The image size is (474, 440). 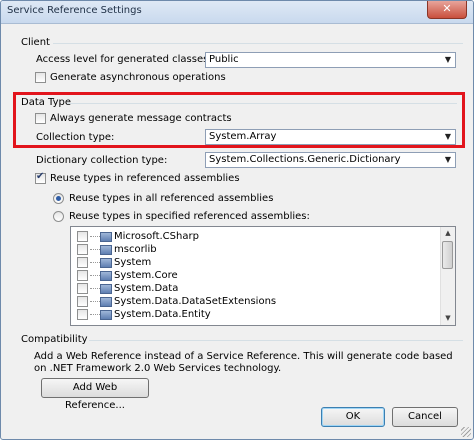 What do you see at coordinates (54, 339) in the screenshot?
I see `compatibility-group-label: Compatibility` at bounding box center [54, 339].